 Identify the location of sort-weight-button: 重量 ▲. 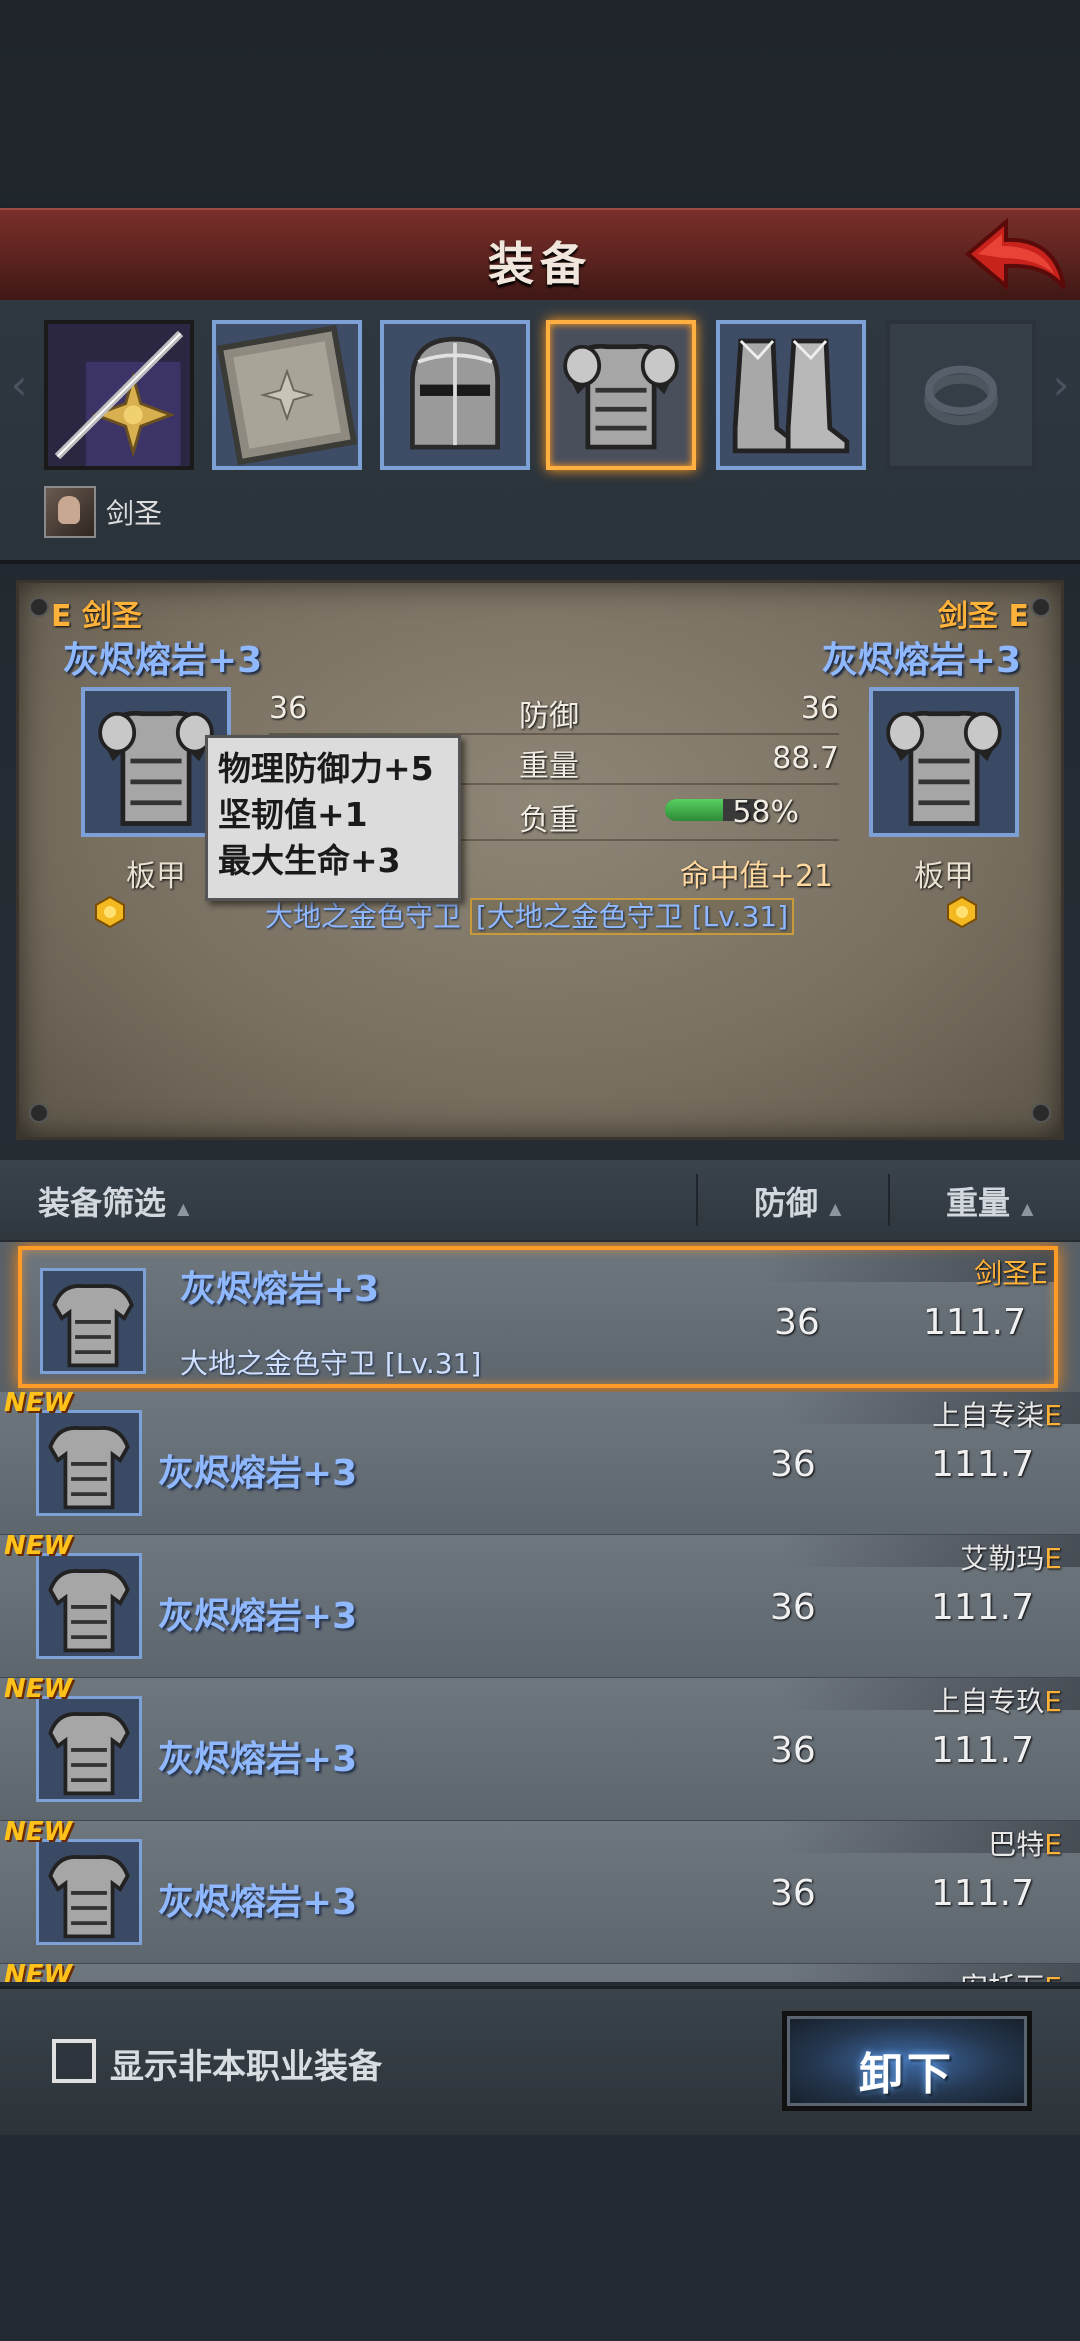
(989, 1201).